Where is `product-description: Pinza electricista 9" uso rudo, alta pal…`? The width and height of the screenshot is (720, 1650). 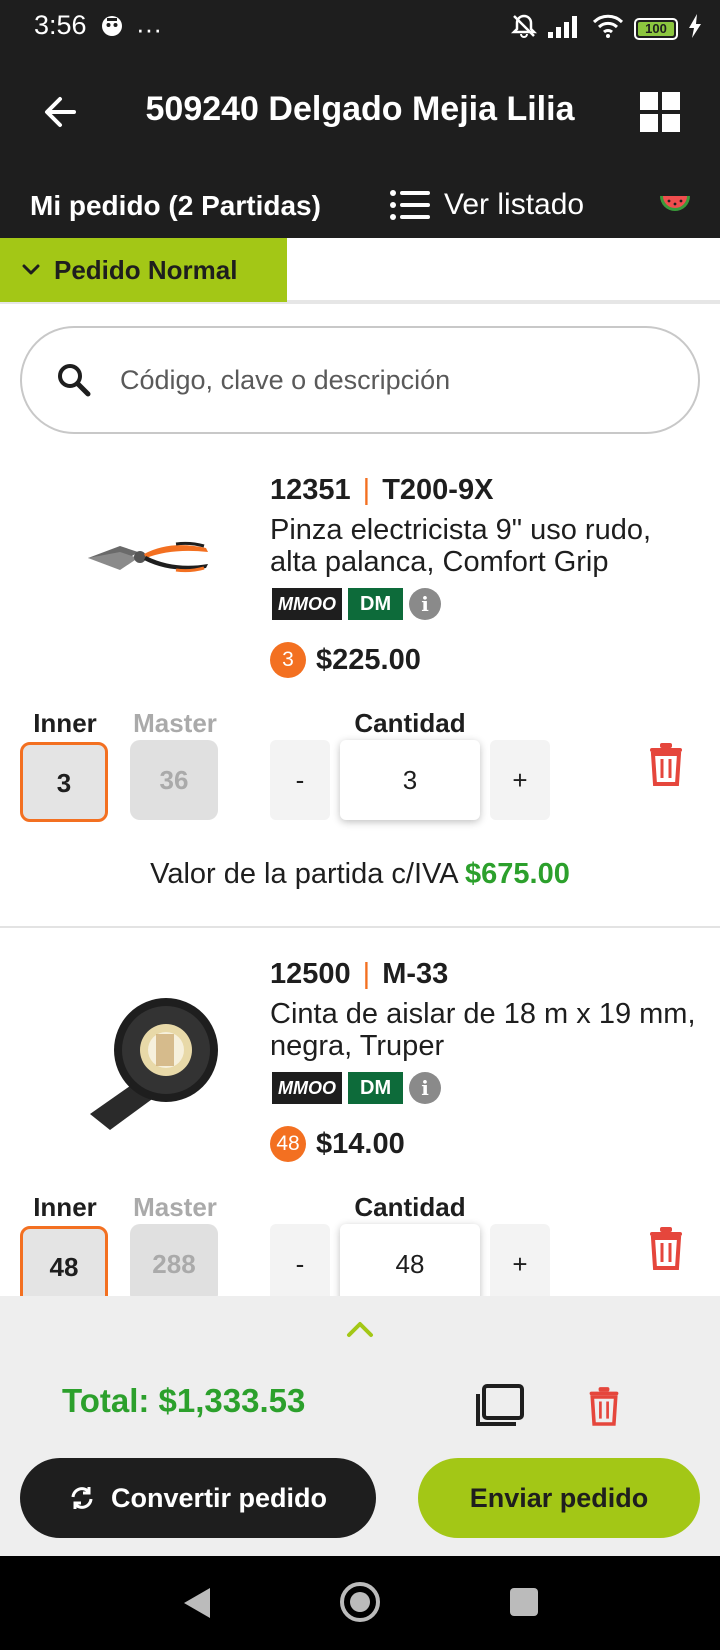
product-description: Pinza electricista 9" uso rudo, alta pal… is located at coordinates (461, 546).